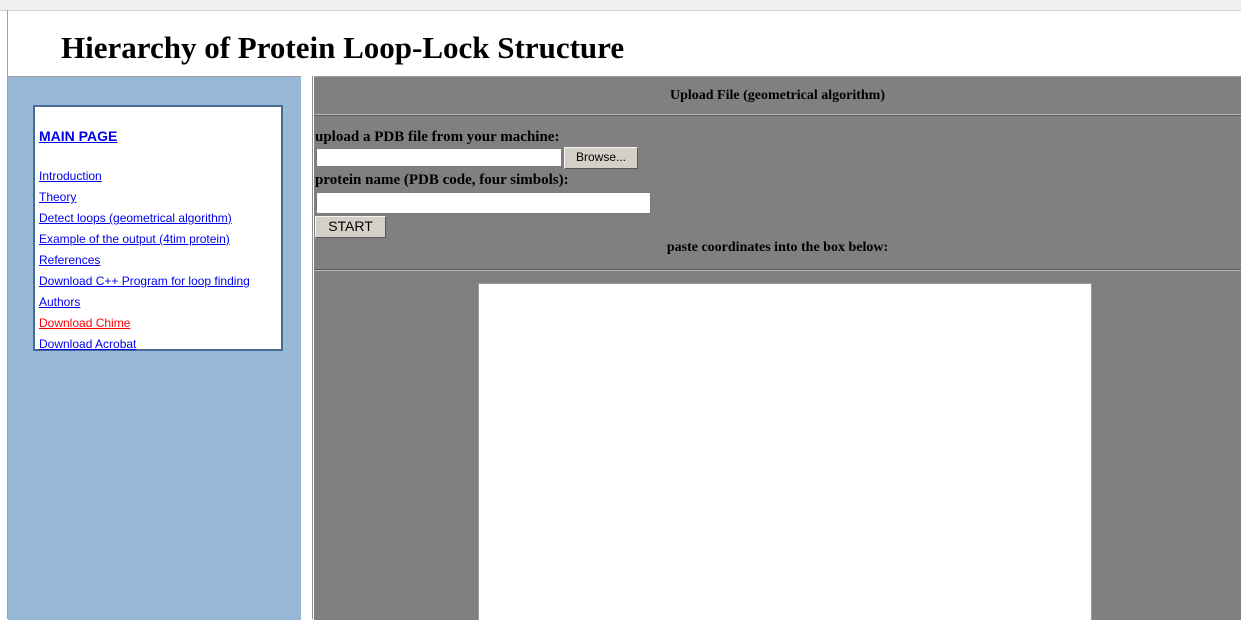 Image resolution: width=1241 pixels, height=620 pixels. Describe the element at coordinates (70, 176) in the screenshot. I see `introduction-link: Introduction` at that location.